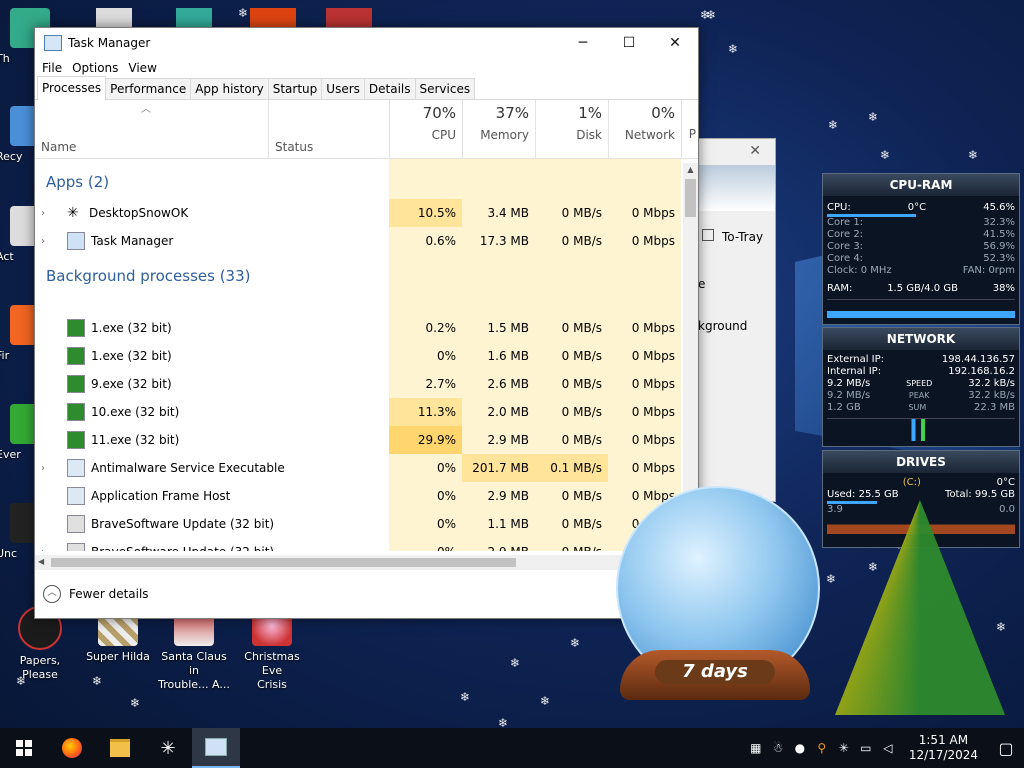 Image resolution: width=1024 pixels, height=768 pixels. I want to click on close-icon: ✕, so click(755, 151).